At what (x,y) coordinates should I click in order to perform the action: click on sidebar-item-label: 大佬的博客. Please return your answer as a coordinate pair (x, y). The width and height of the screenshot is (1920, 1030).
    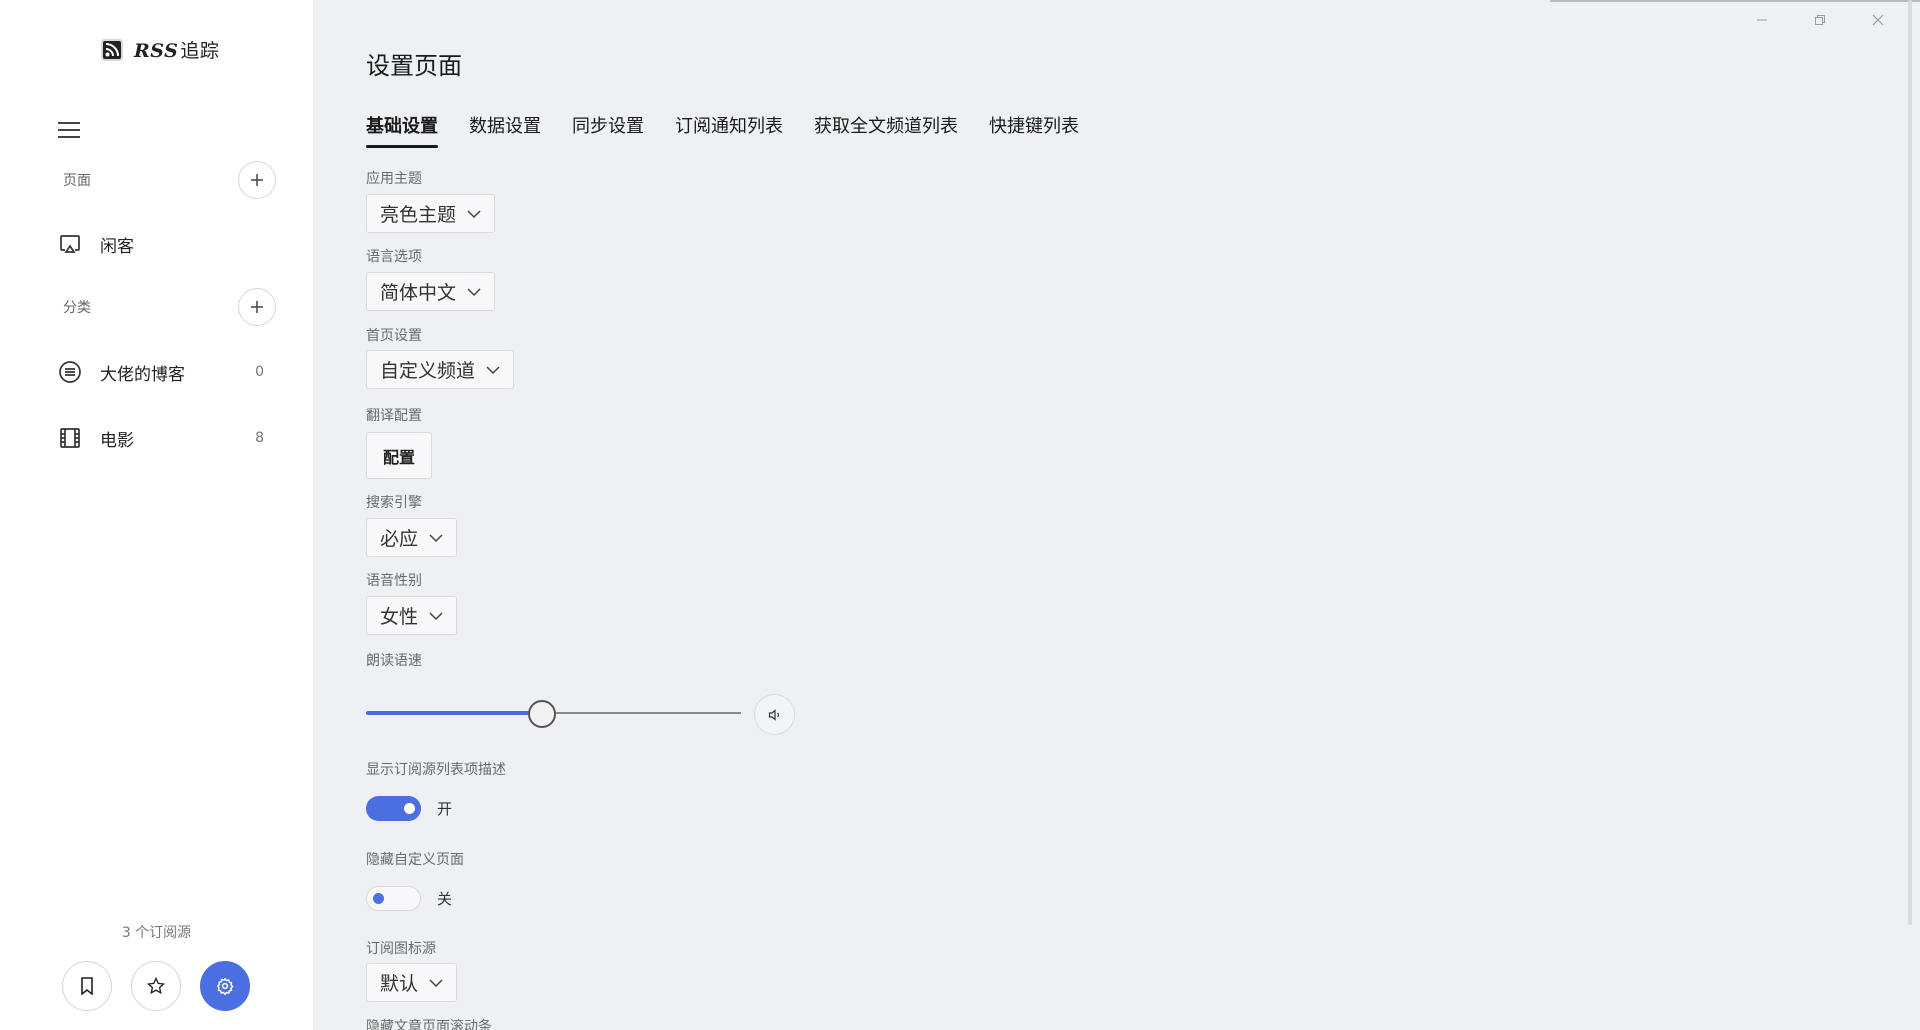
    Looking at the image, I should click on (142, 374).